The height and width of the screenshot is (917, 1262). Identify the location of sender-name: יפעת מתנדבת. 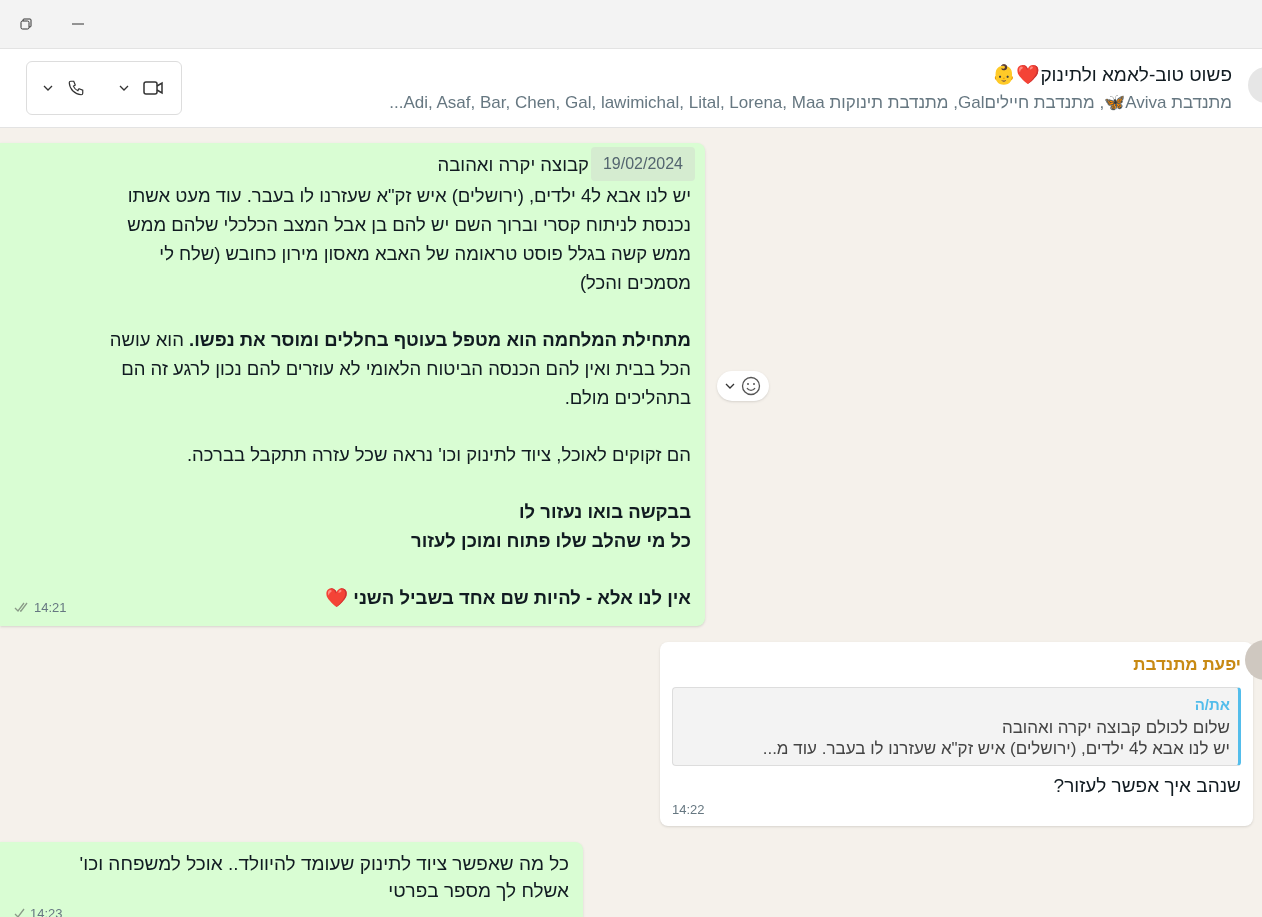
(1186, 664).